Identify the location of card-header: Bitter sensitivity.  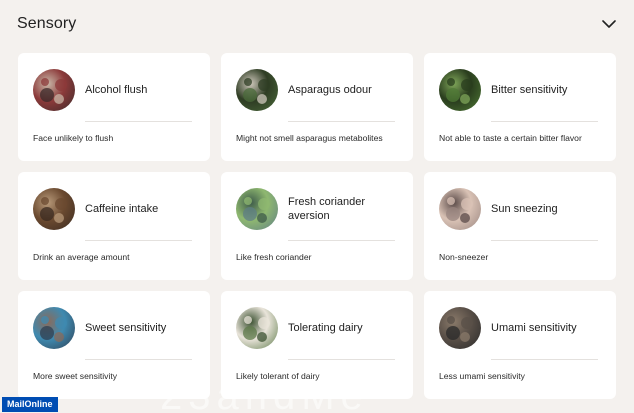
(521, 89).